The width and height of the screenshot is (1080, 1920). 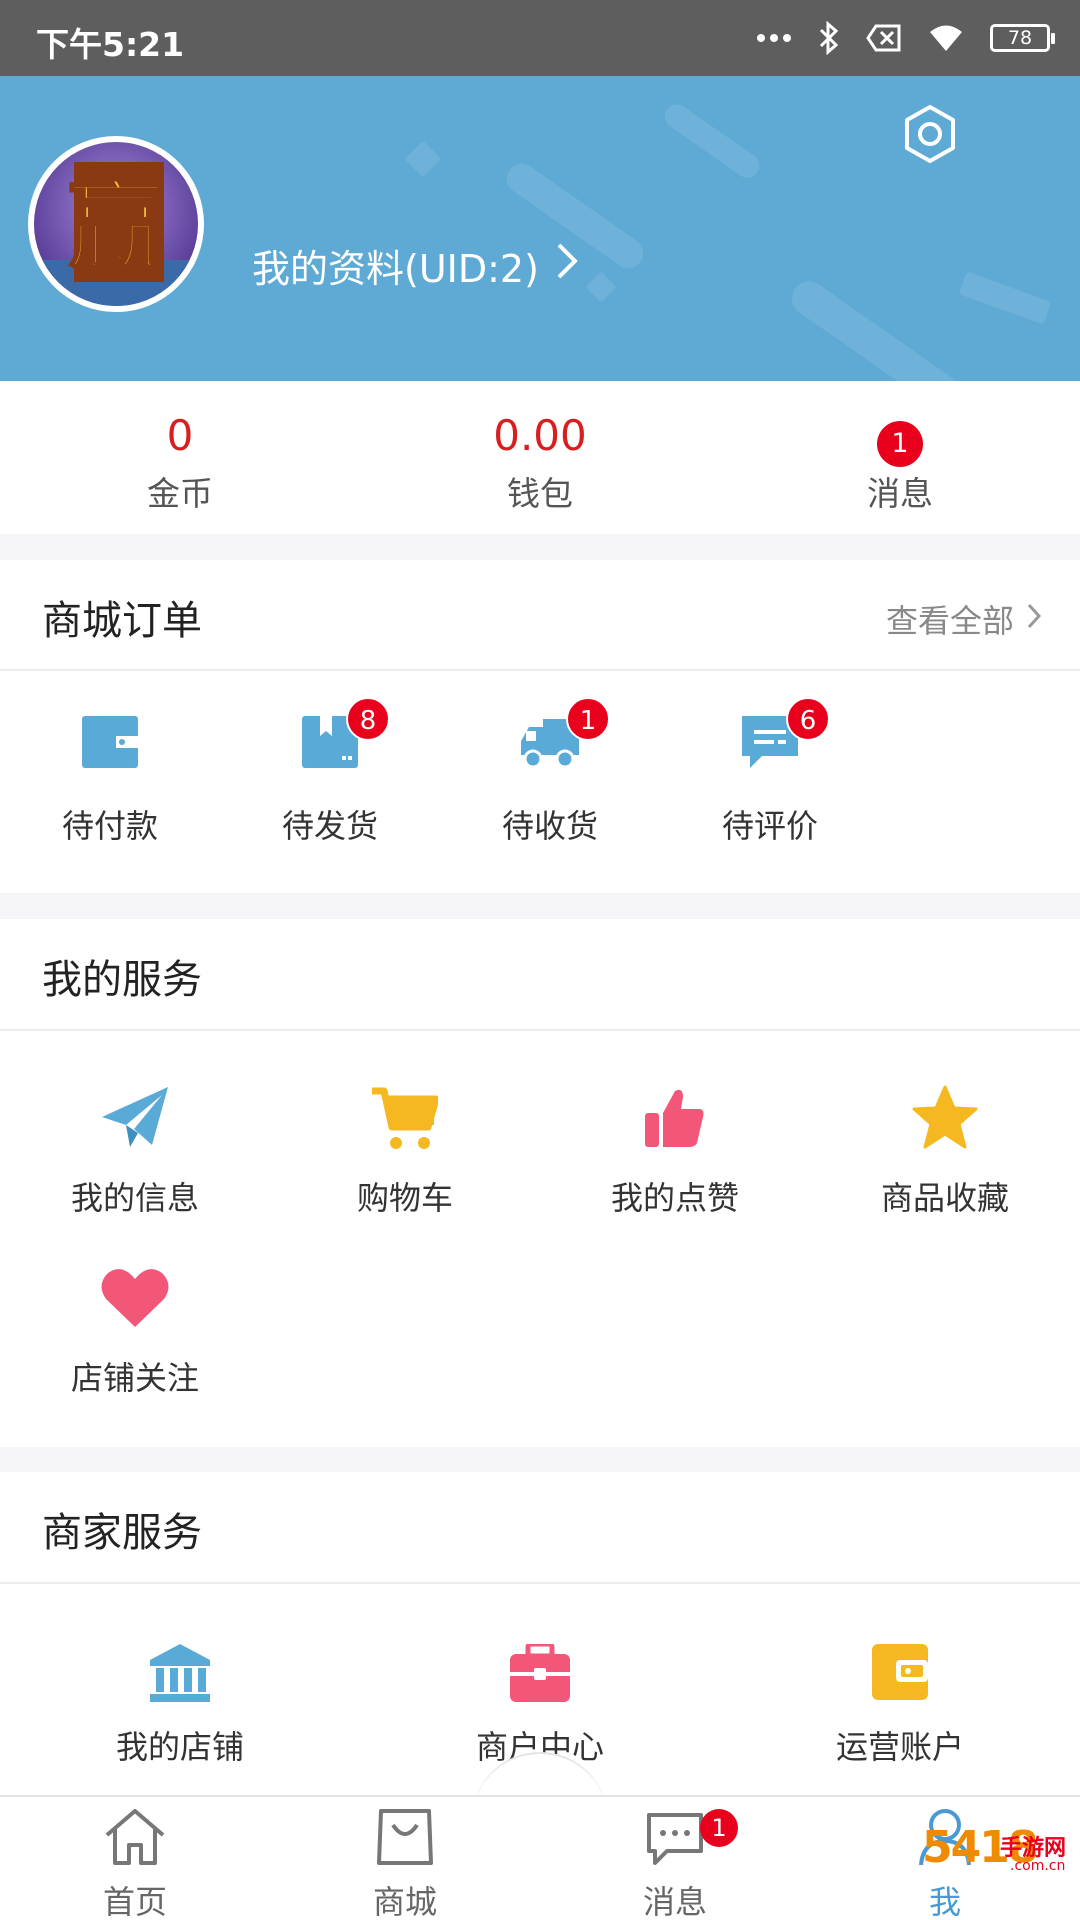 I want to click on merchant-operating-account: 运营账户, so click(x=900, y=1693).